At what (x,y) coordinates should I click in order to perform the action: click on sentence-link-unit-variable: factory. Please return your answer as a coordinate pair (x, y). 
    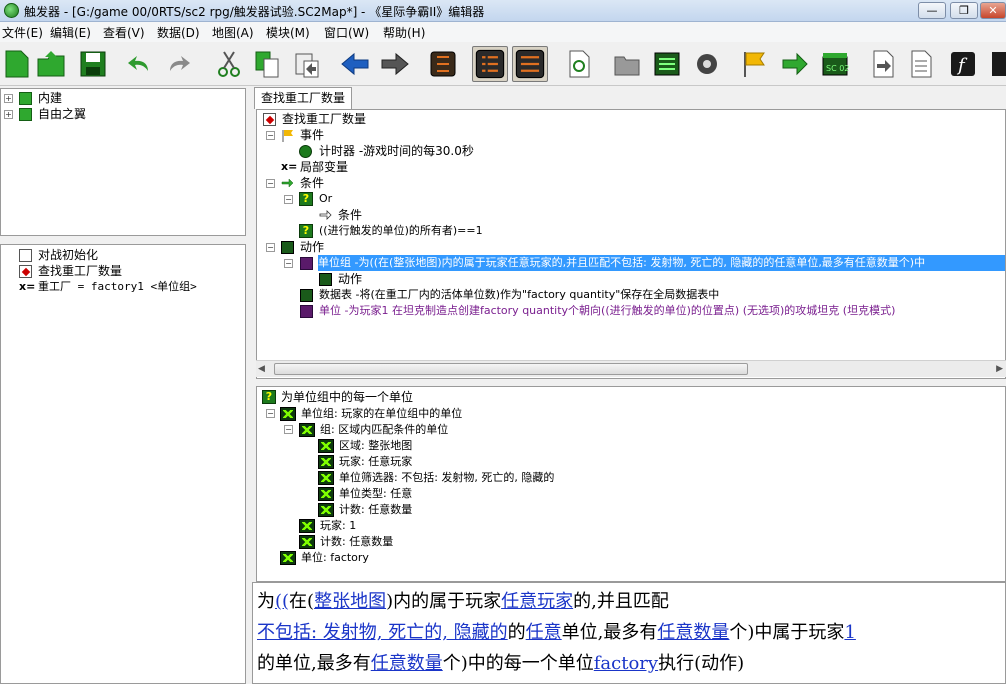
    Looking at the image, I should click on (626, 663).